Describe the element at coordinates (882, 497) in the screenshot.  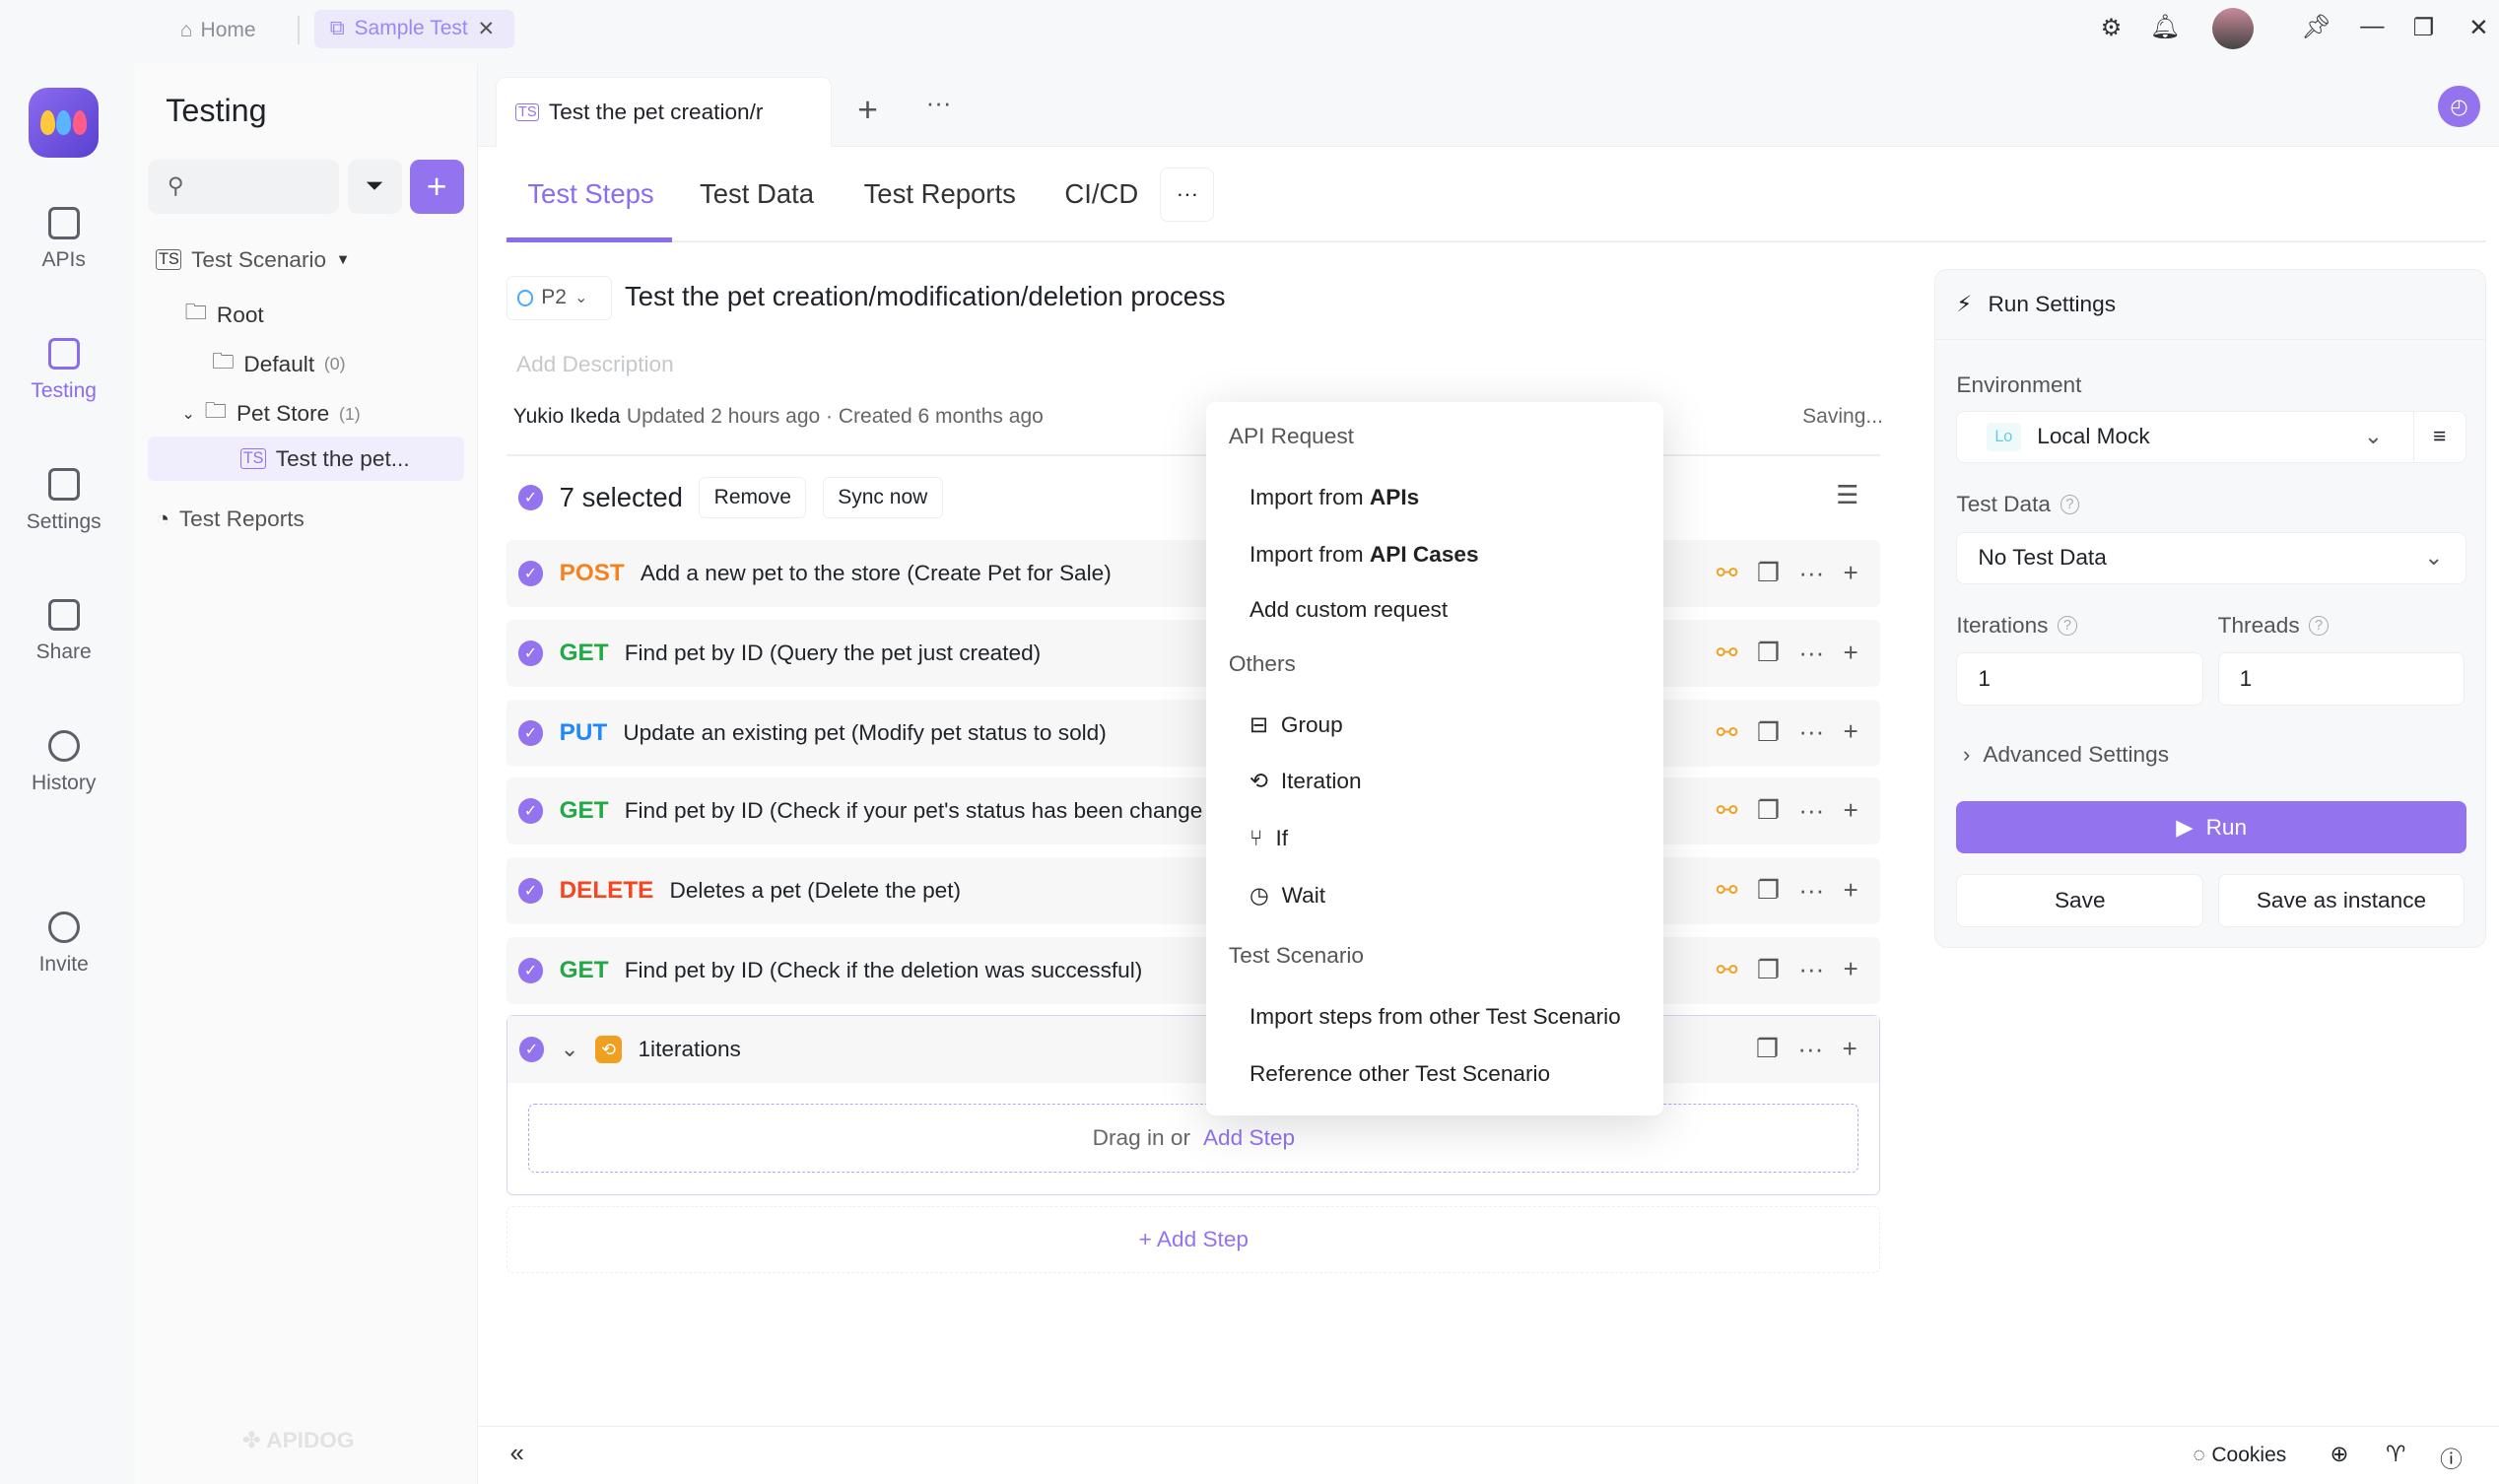
I see `sync-now-button: Sync now` at that location.